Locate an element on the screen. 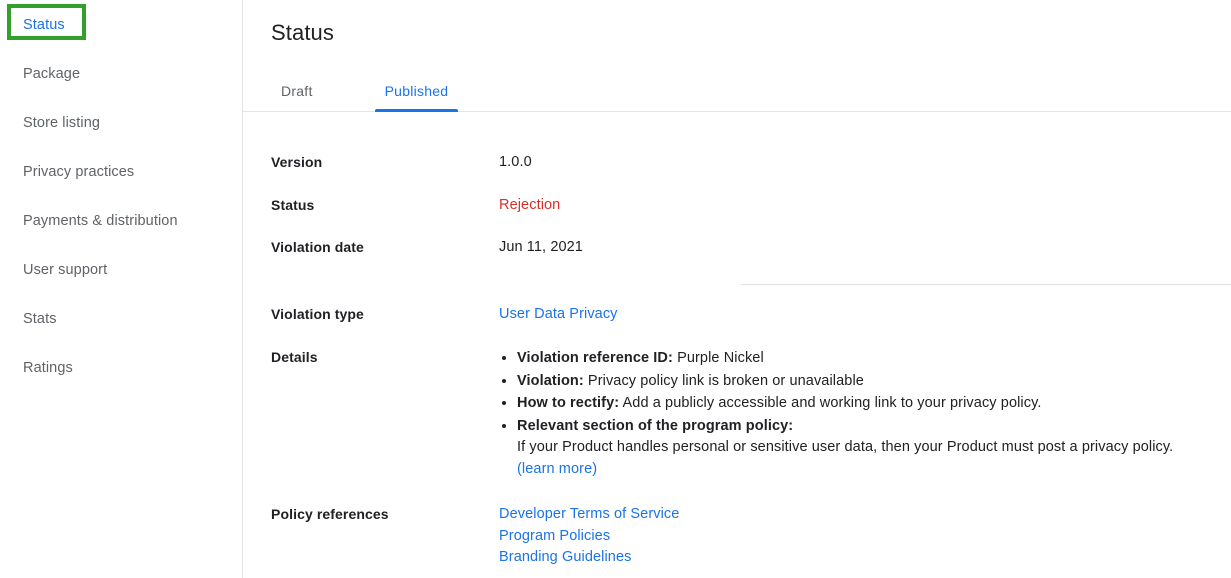 This screenshot has height=578, width=1231. violation-type-label: Violation type is located at coordinates (317, 314).